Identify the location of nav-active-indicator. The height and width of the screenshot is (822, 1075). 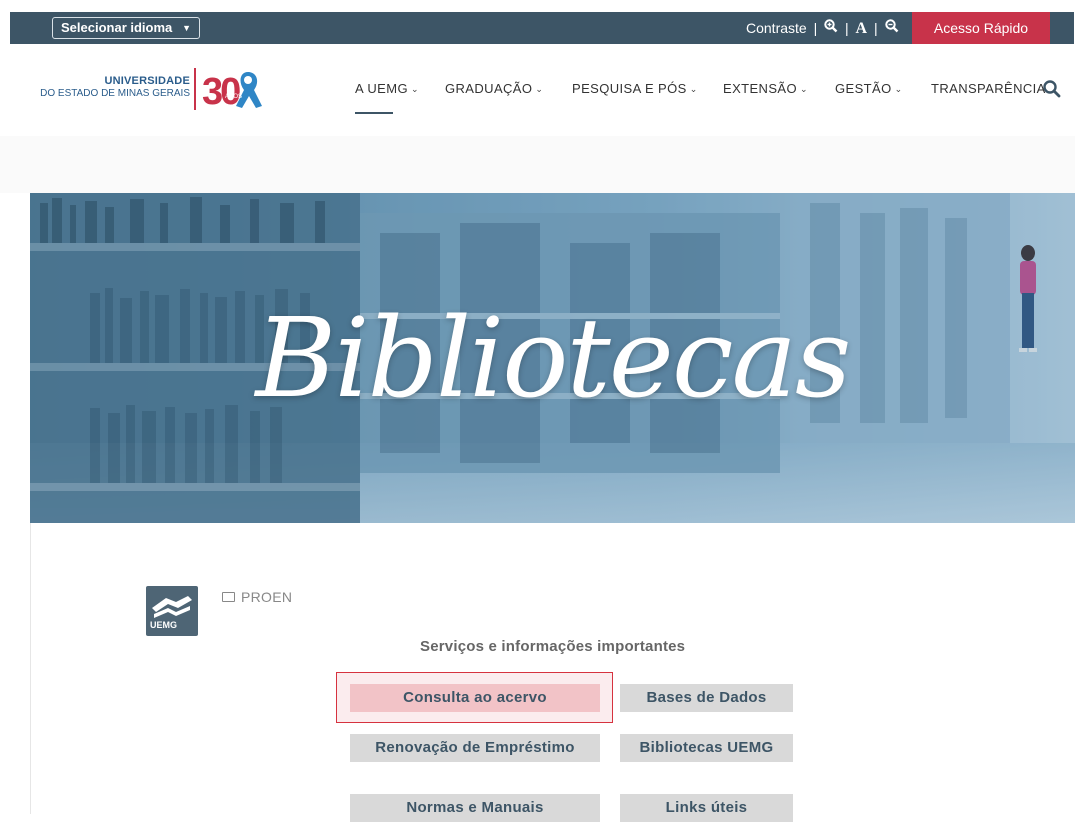
(374, 113).